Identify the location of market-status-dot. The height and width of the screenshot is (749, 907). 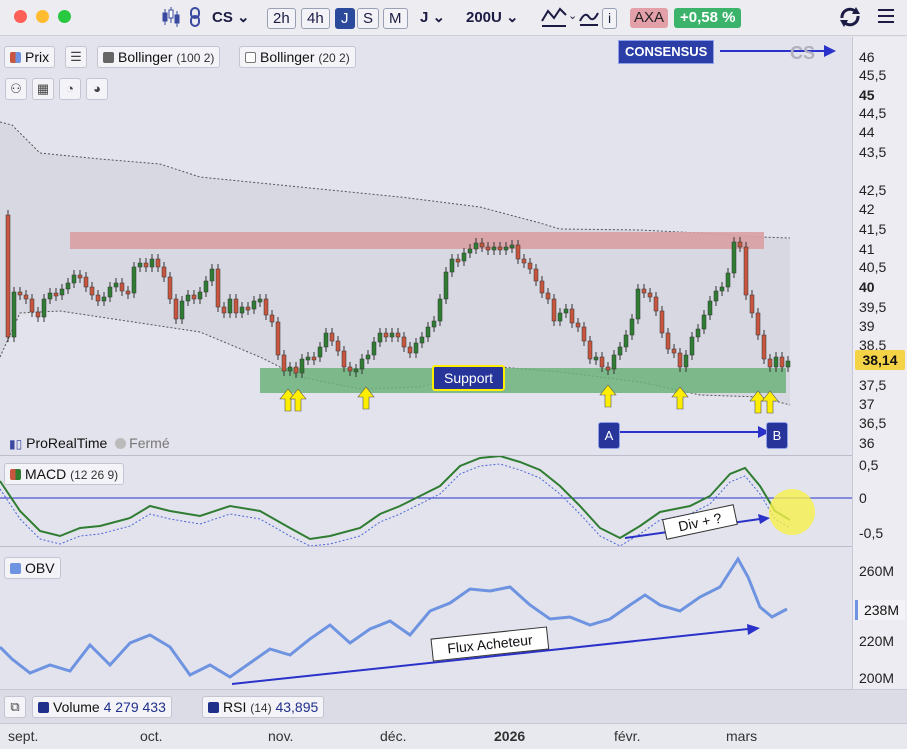
(121, 443).